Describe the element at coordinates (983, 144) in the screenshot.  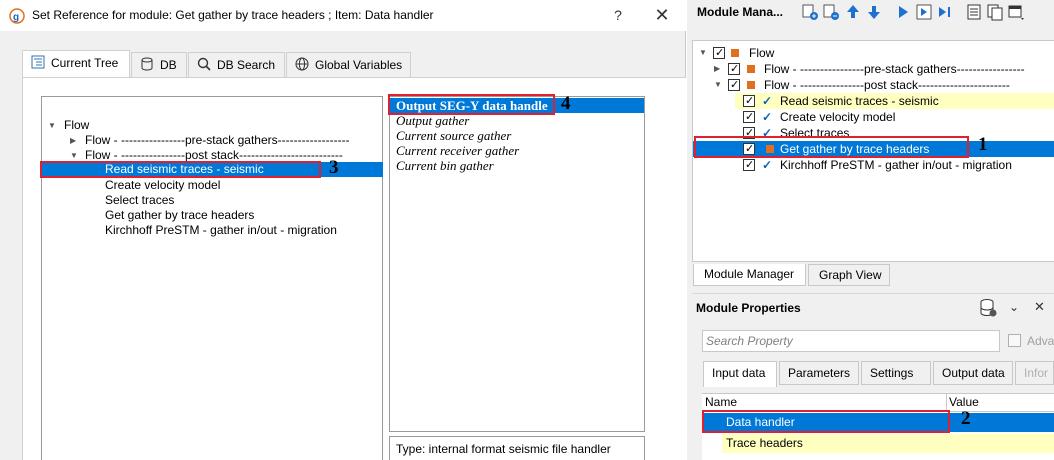
I see `annotation-number-1: 1` at that location.